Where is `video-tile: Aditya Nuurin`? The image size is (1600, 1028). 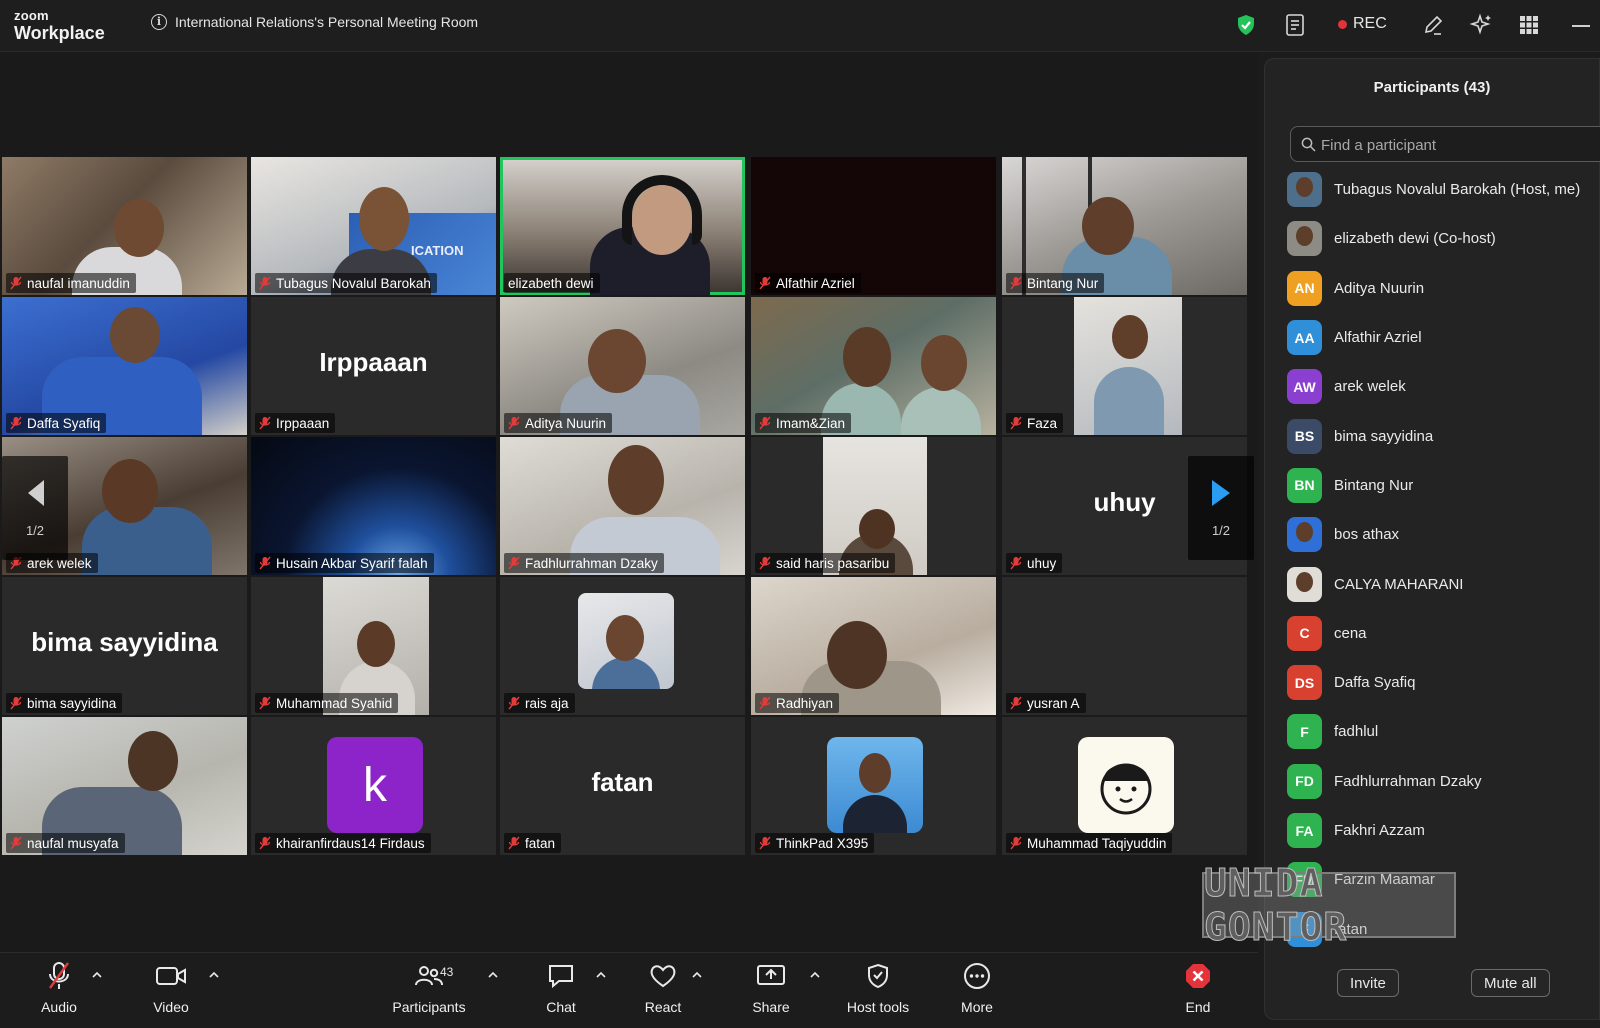
video-tile: Aditya Nuurin is located at coordinates (622, 366).